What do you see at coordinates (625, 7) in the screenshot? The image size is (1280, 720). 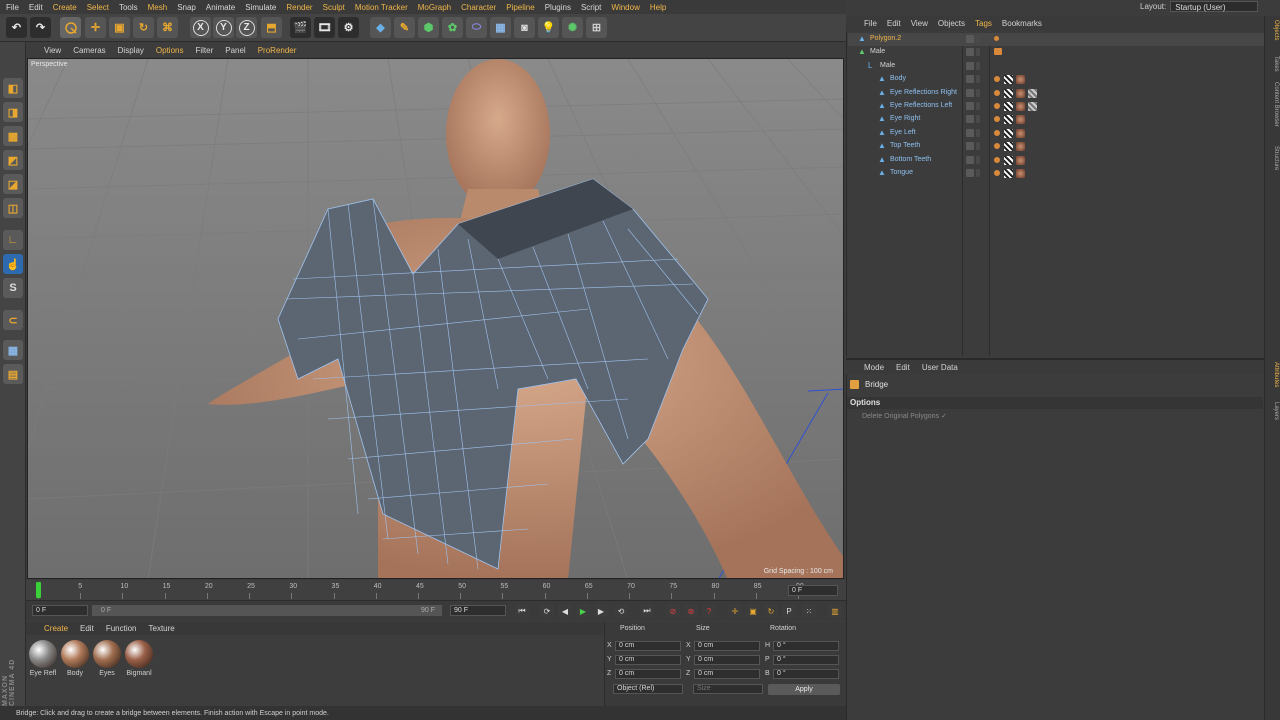 I see `menu-item-window: Window` at bounding box center [625, 7].